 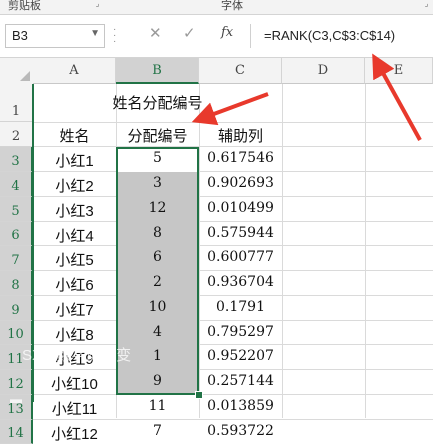 I want to click on arrow-to-header, so click(x=230, y=109).